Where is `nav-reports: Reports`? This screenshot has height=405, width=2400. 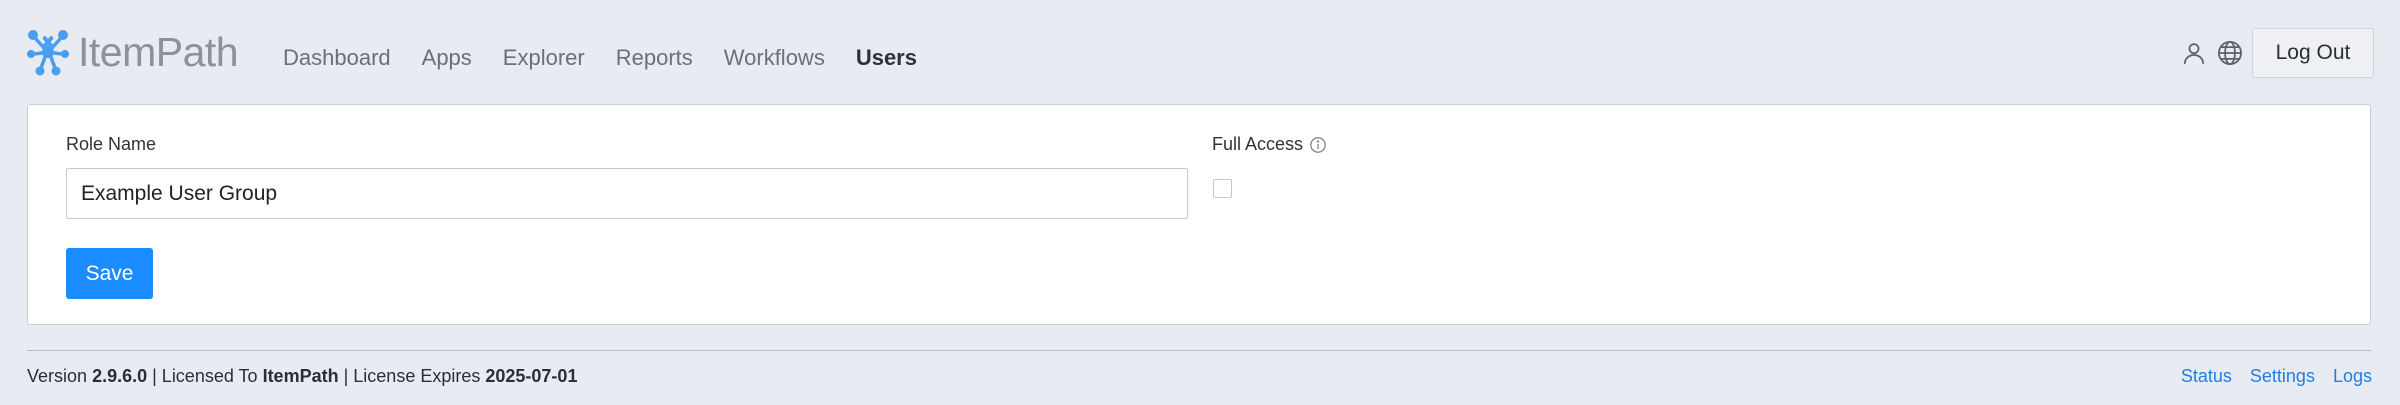 nav-reports: Reports is located at coordinates (654, 58).